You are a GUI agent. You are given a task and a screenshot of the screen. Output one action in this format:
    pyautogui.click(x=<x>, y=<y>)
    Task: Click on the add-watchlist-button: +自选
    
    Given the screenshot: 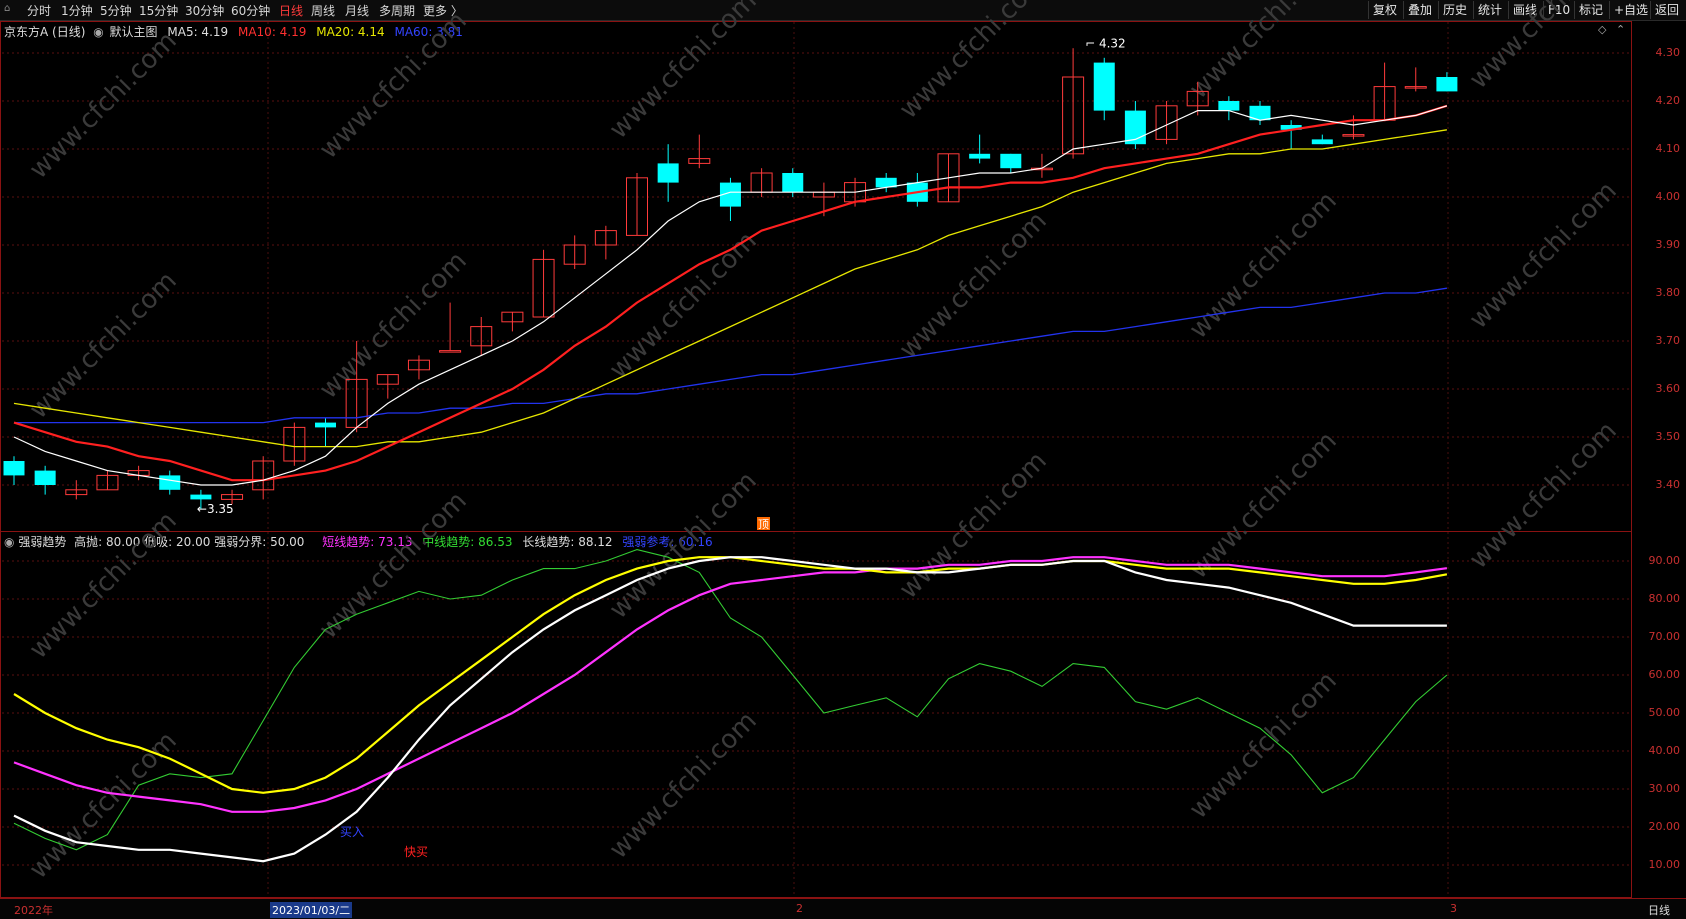 What is the action you would take?
    pyautogui.click(x=1630, y=10)
    